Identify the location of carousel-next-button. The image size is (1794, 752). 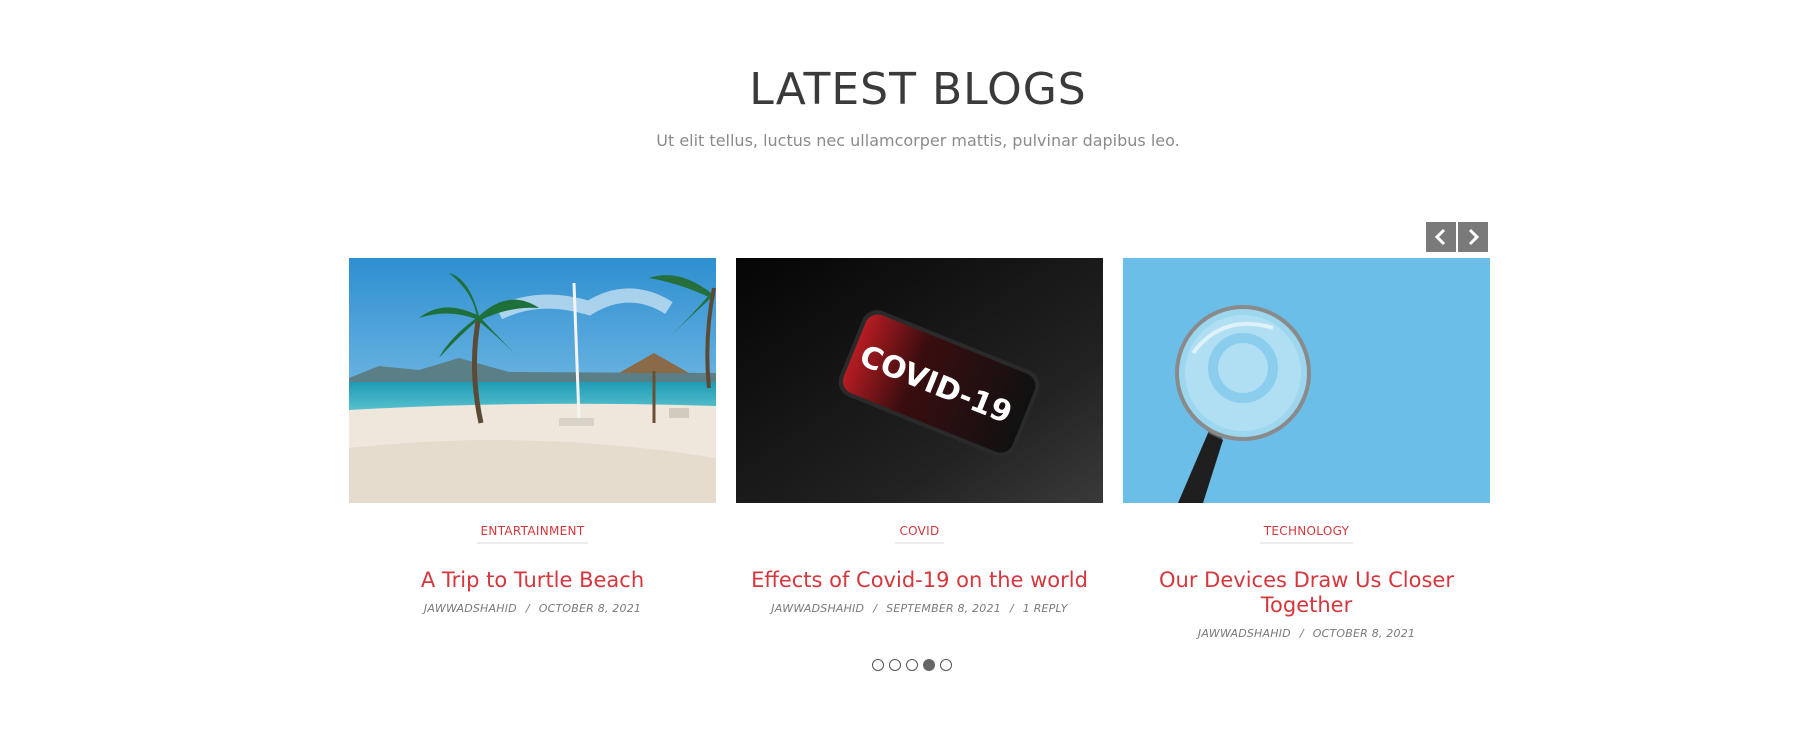
(1473, 237).